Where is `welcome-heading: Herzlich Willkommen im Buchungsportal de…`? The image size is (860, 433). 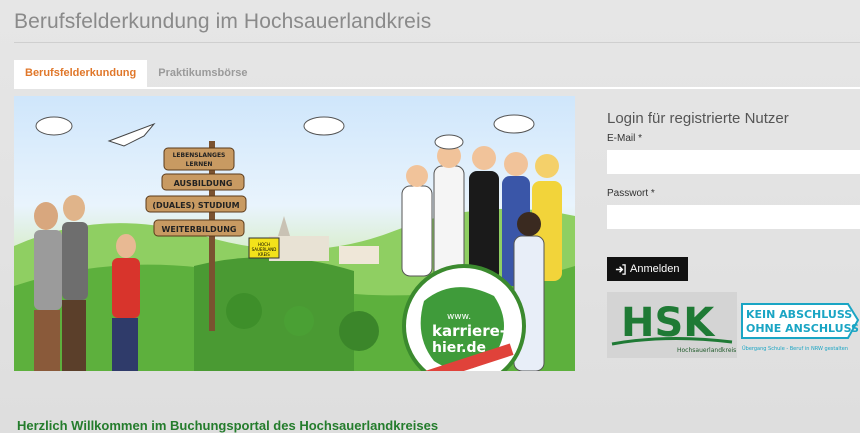
welcome-heading: Herzlich Willkommen im Buchungsportal de… is located at coordinates (228, 425).